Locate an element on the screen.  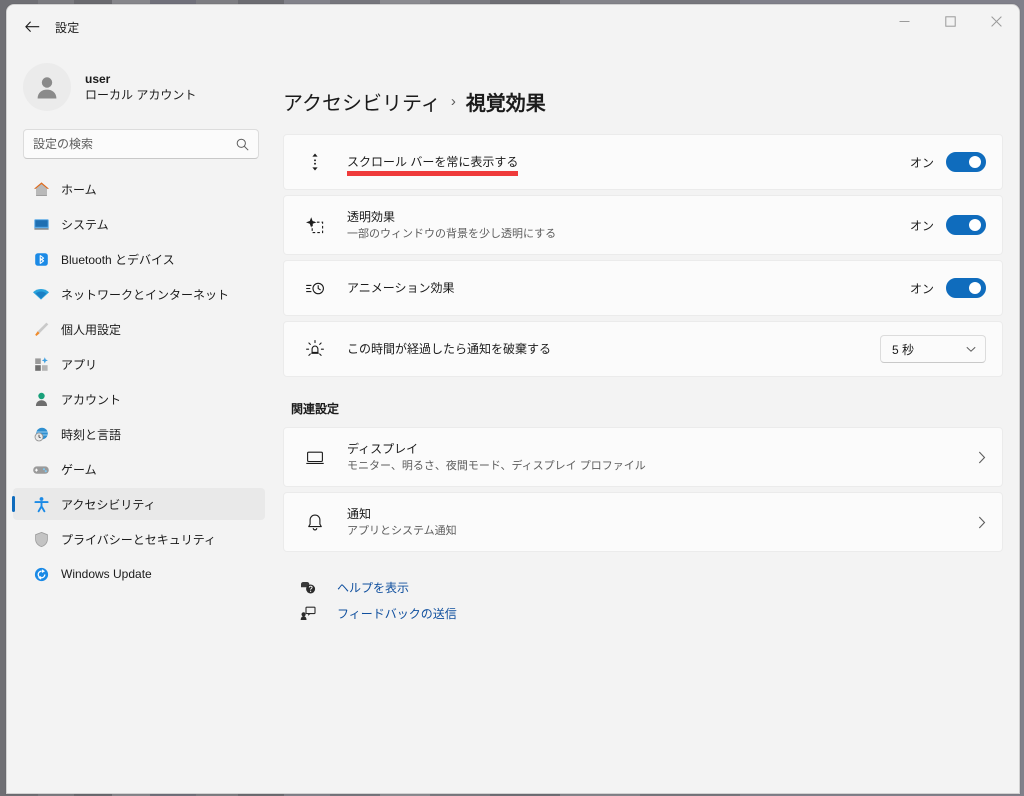
setting-text: スクロール バーを常に表示する is located at coordinates (628, 164).